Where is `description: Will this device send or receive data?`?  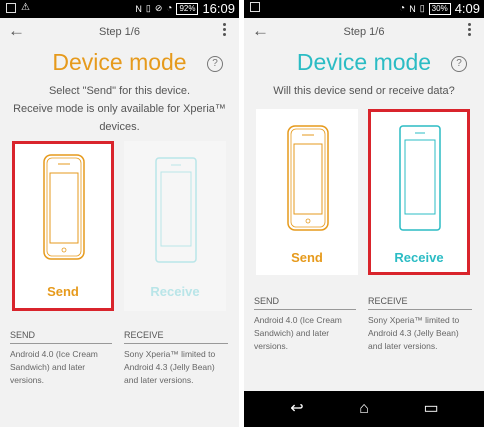 description: Will this device send or receive data? is located at coordinates (364, 91).